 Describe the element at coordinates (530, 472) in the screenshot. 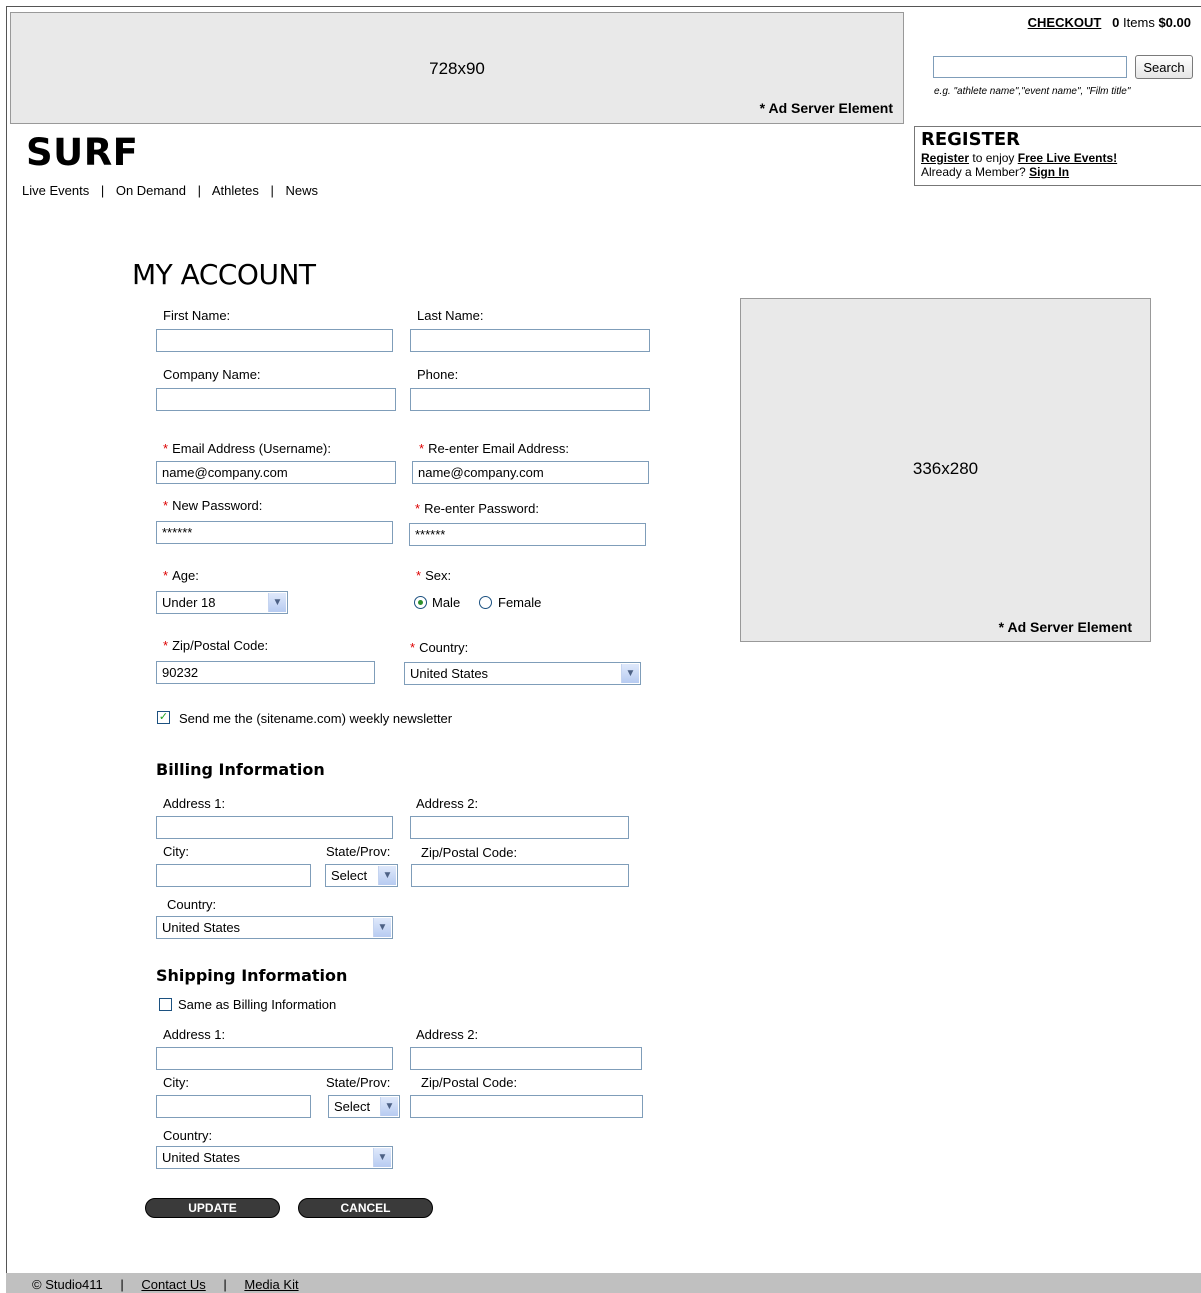

I see `email-confirm-field: name@company.com` at that location.